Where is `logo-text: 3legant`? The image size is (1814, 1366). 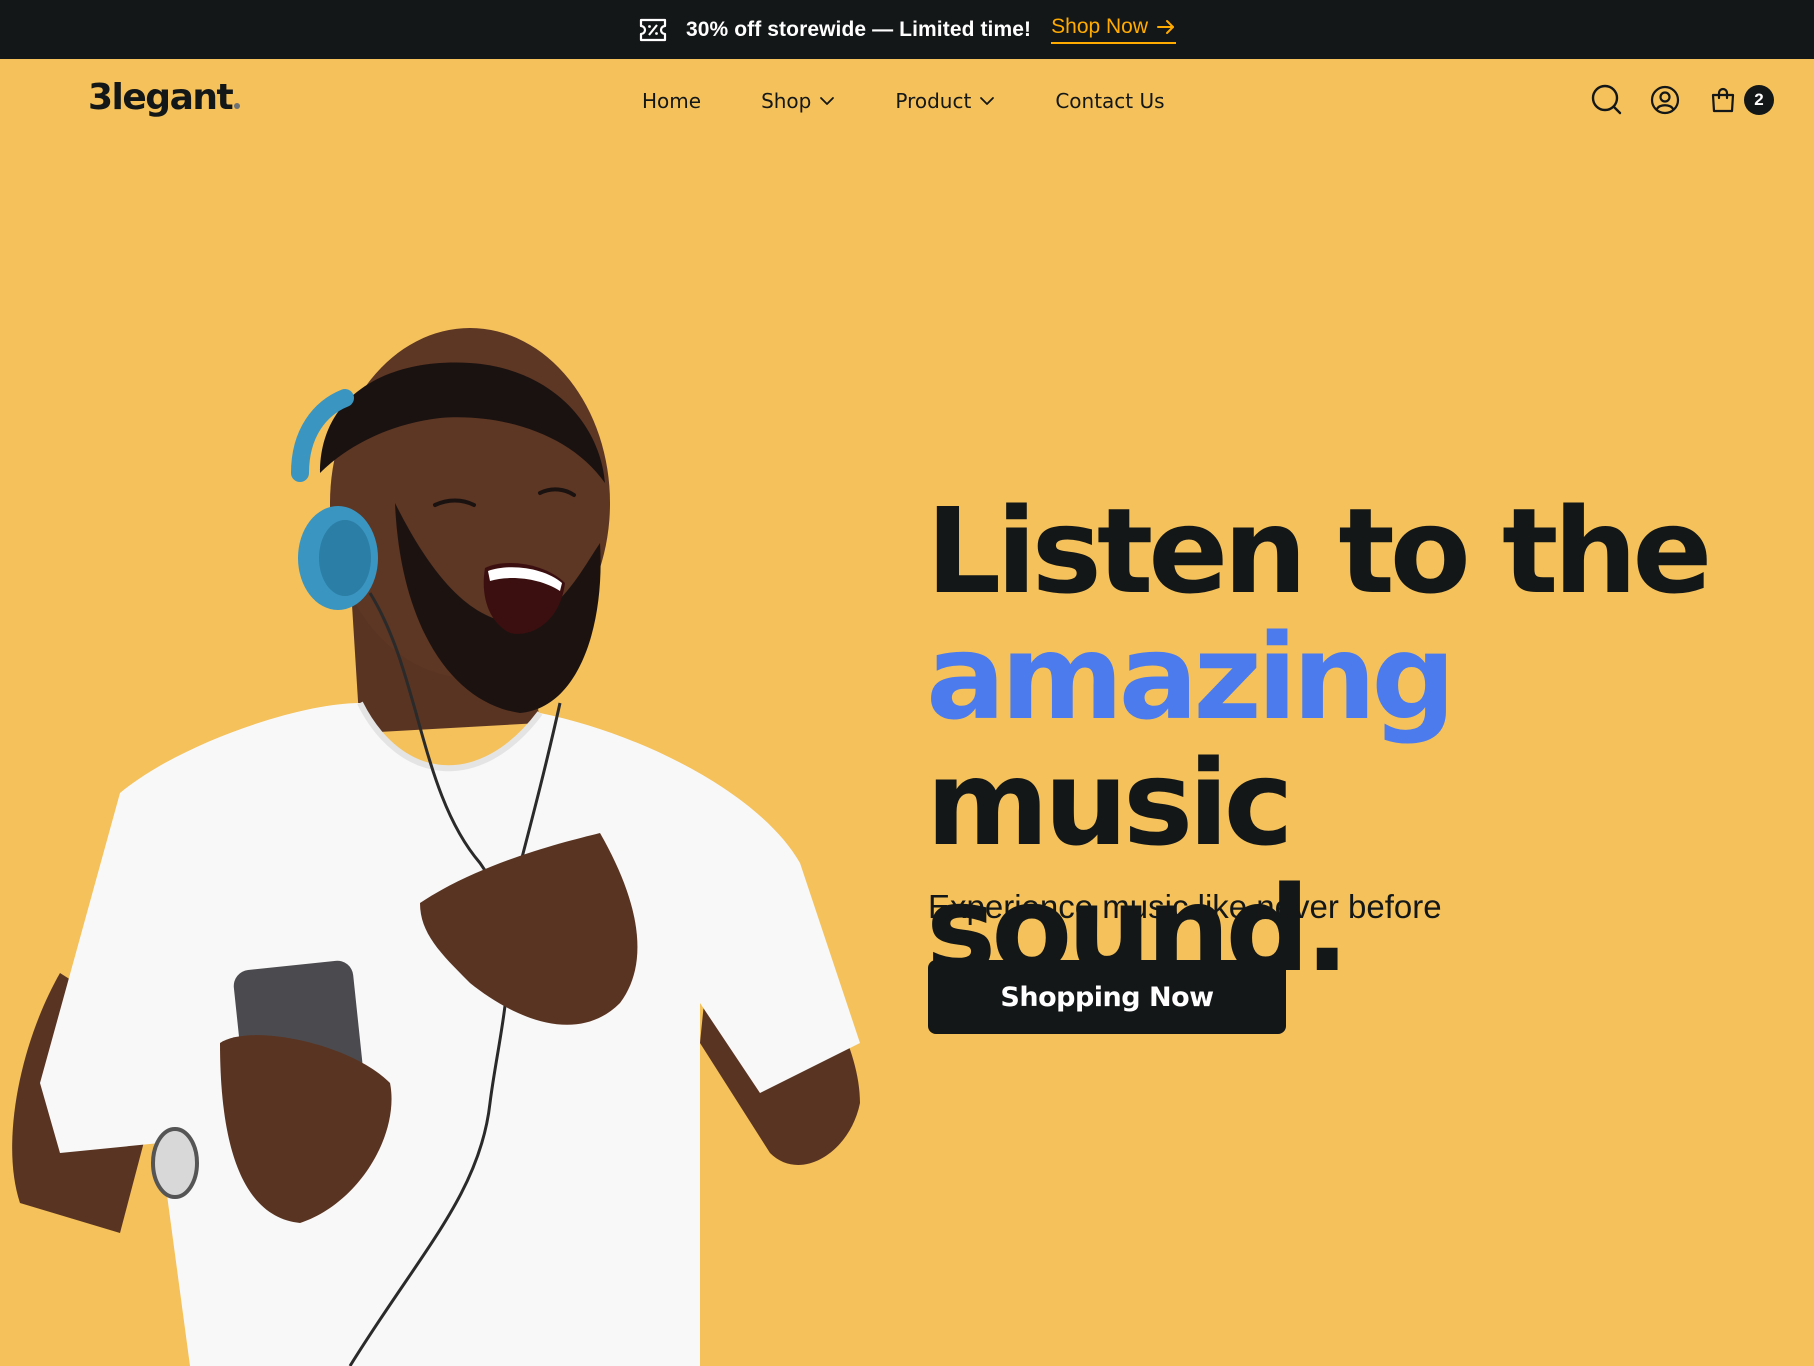
logo-text: 3legant is located at coordinates (161, 97).